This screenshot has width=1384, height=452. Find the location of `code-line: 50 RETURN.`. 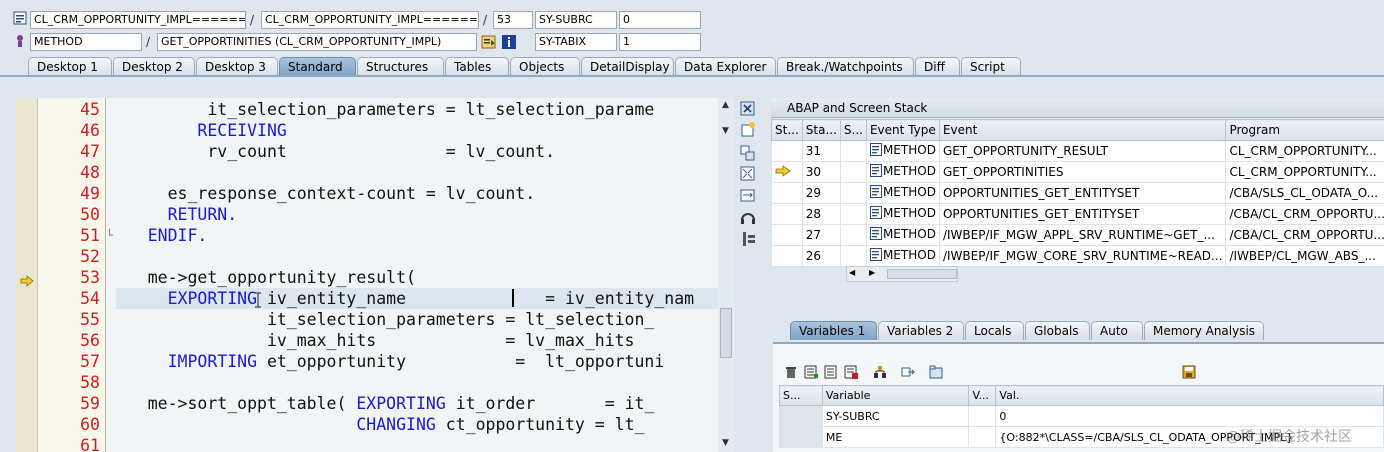

code-line: 50 RETURN. is located at coordinates (375, 214).